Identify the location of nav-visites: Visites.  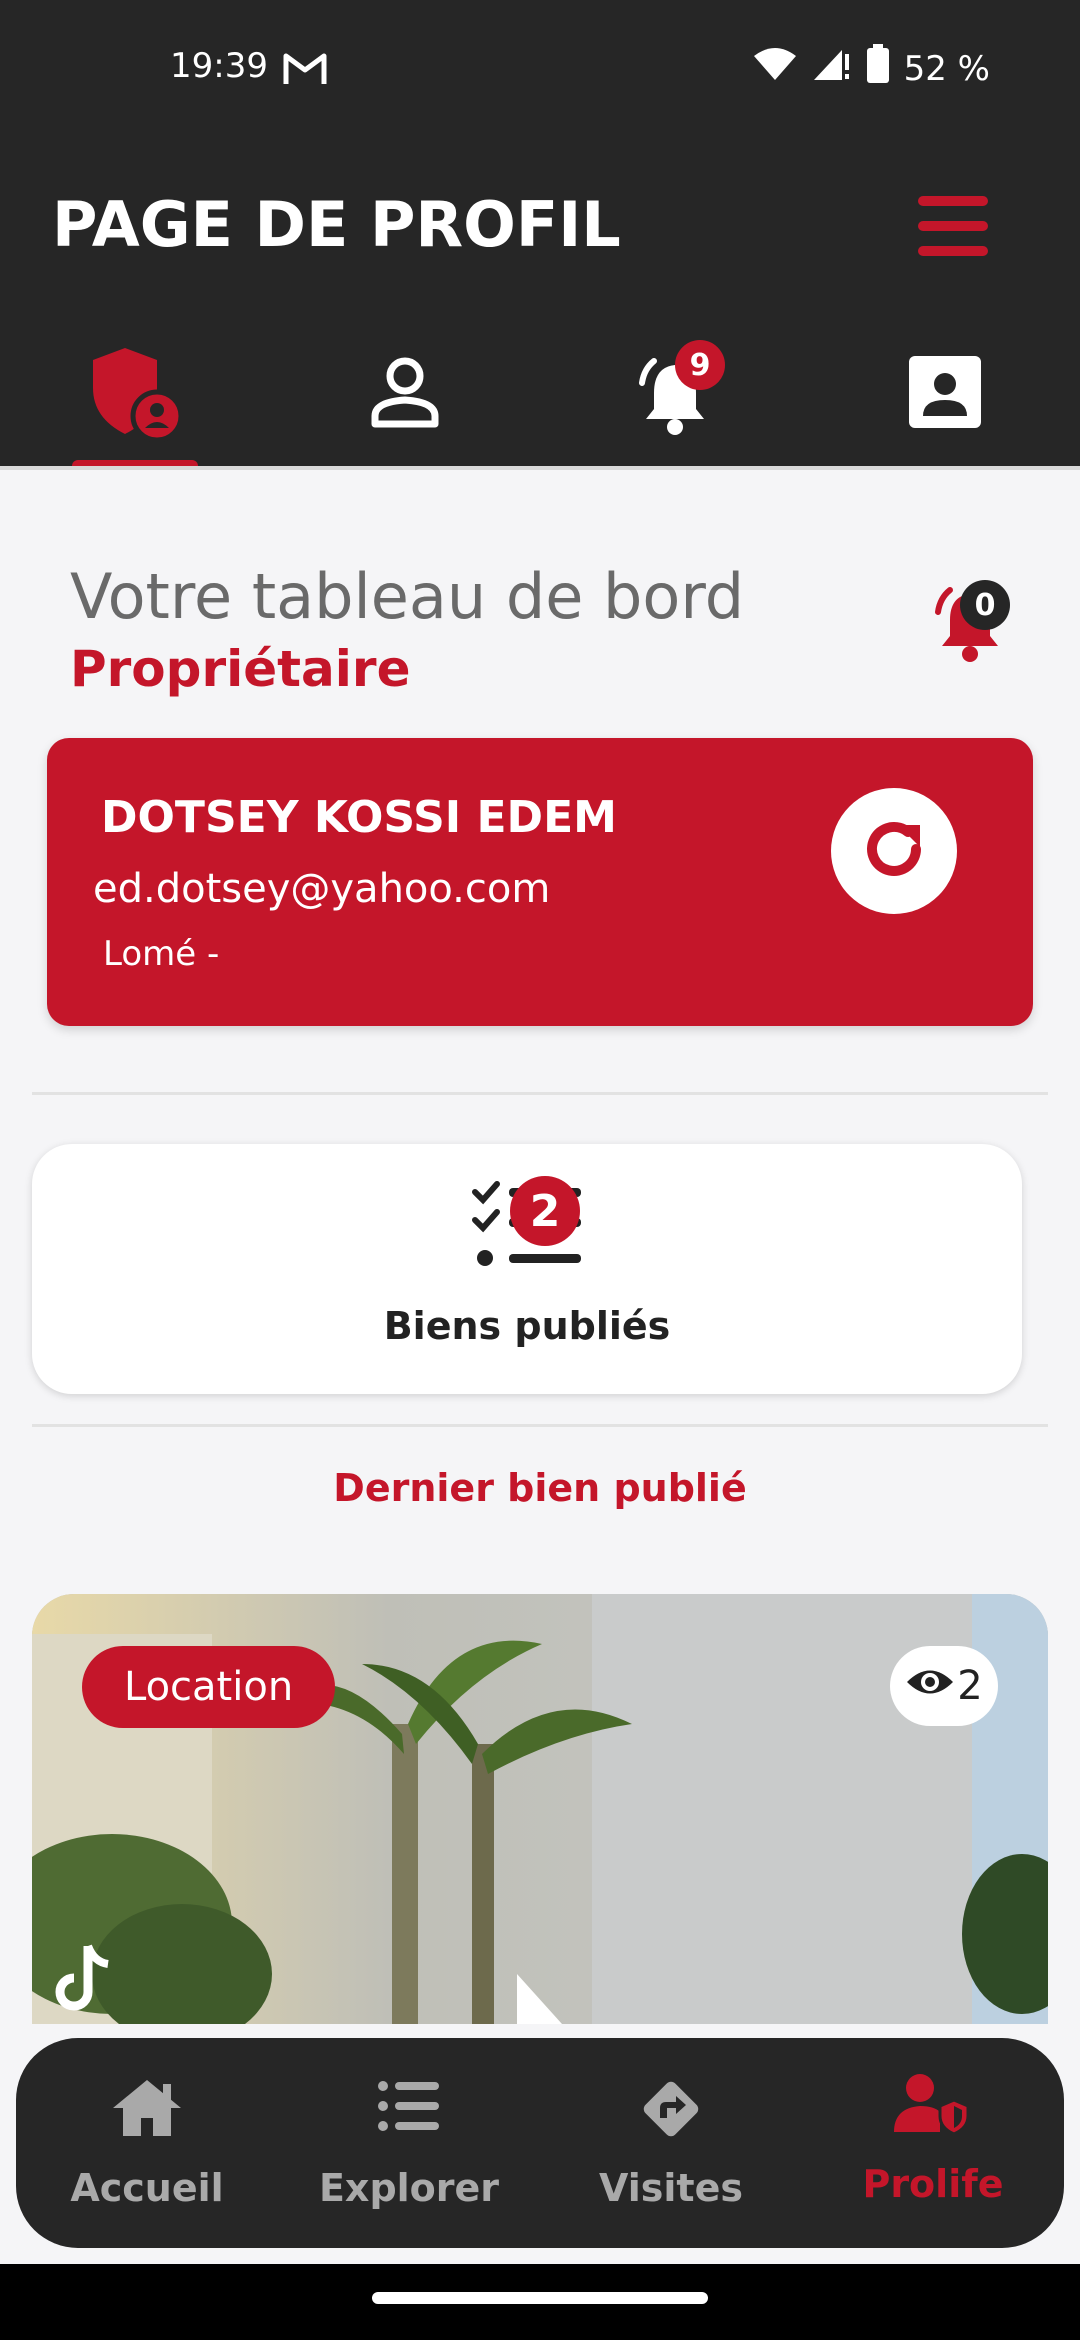
(671, 2143).